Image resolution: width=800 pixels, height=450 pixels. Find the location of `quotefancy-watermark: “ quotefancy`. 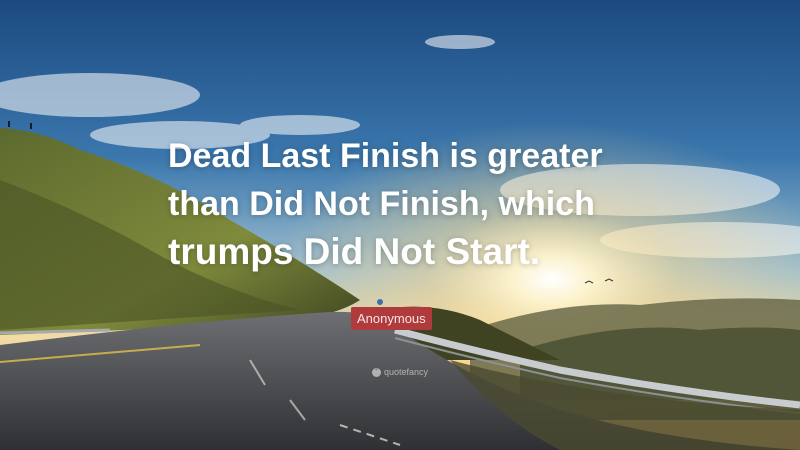

quotefancy-watermark: “ quotefancy is located at coordinates (400, 372).